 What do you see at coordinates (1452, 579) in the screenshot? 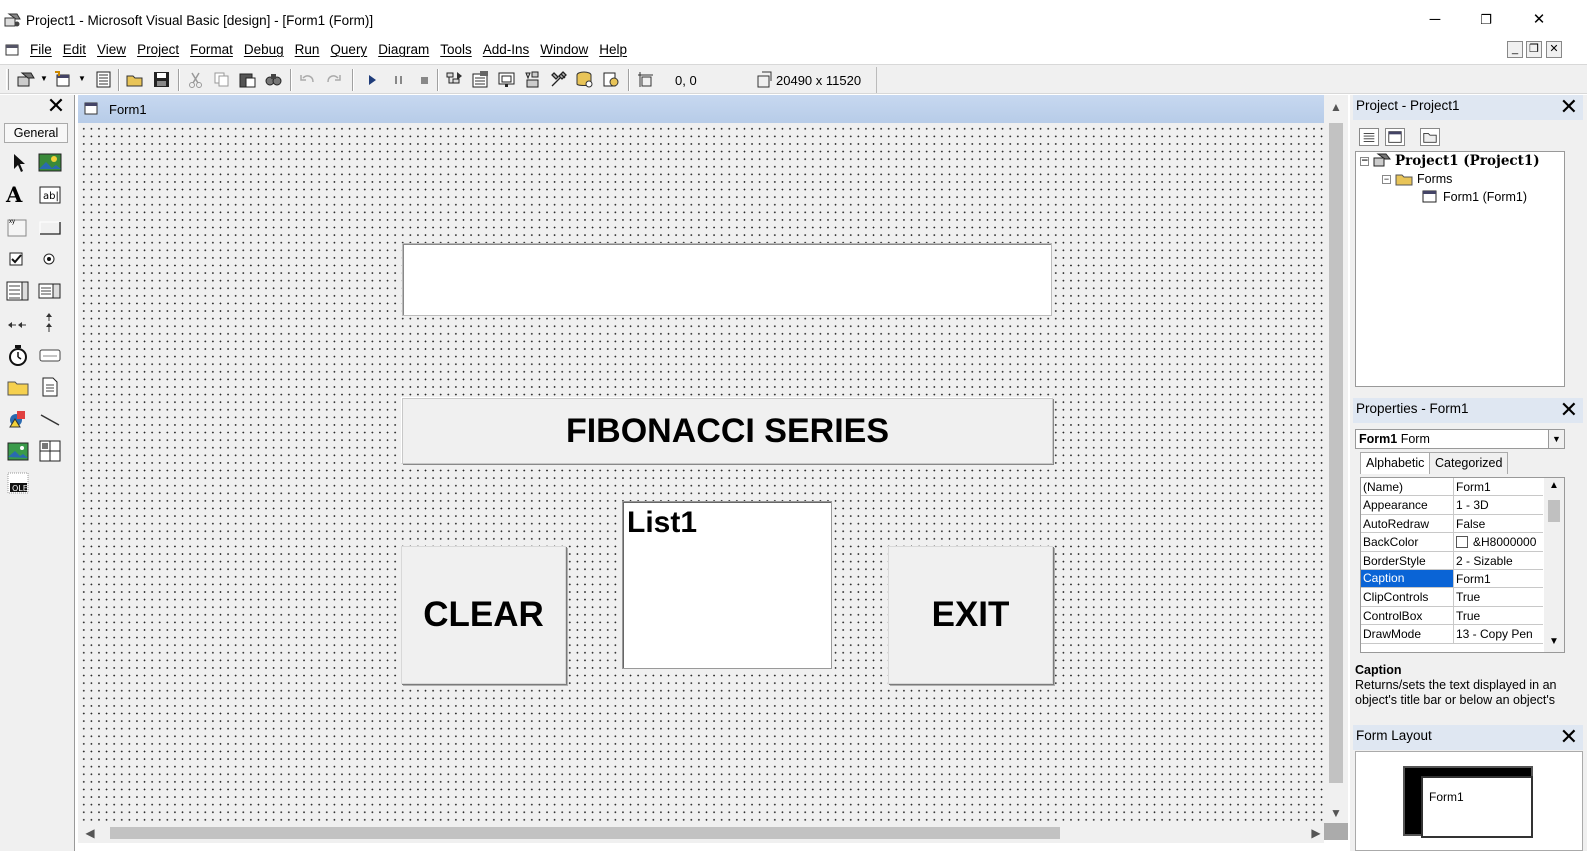
I see `property-row-selected: Caption Form1` at bounding box center [1452, 579].